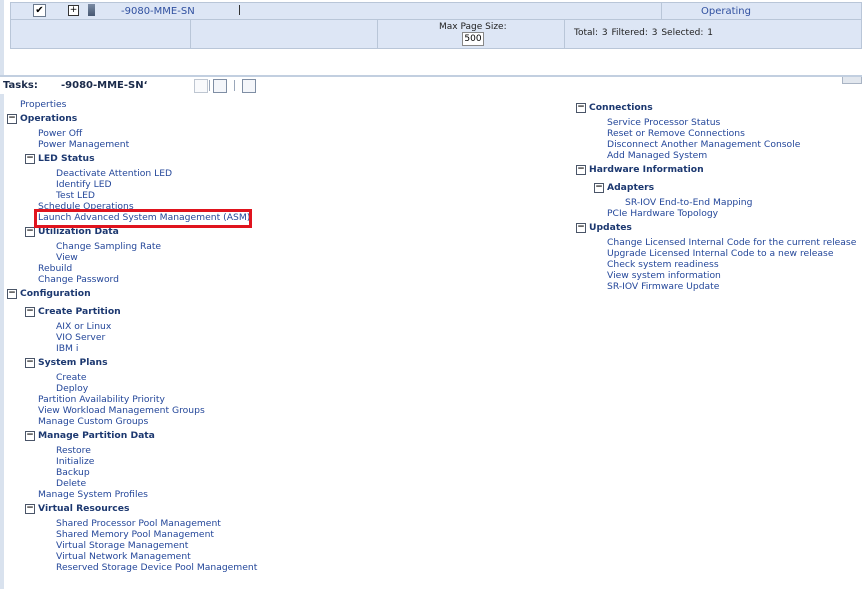 The image size is (862, 589). What do you see at coordinates (83, 144) in the screenshot?
I see `task-power-management: Power Management` at bounding box center [83, 144].